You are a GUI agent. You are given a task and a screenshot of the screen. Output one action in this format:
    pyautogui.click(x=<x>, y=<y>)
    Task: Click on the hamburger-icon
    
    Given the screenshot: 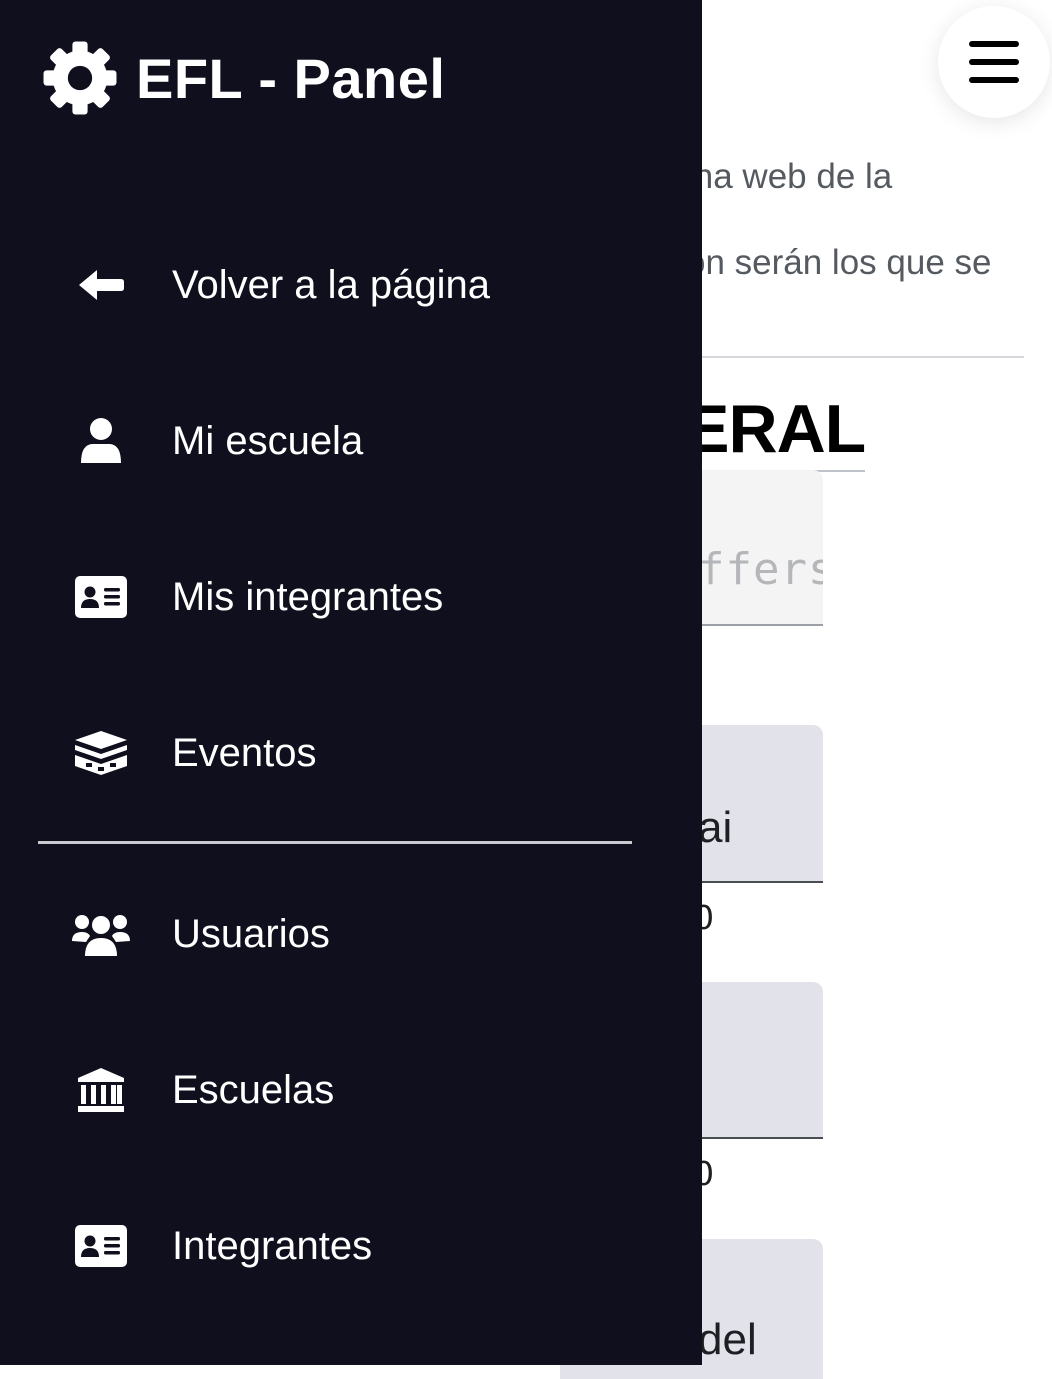 What is the action you would take?
    pyautogui.click(x=994, y=62)
    